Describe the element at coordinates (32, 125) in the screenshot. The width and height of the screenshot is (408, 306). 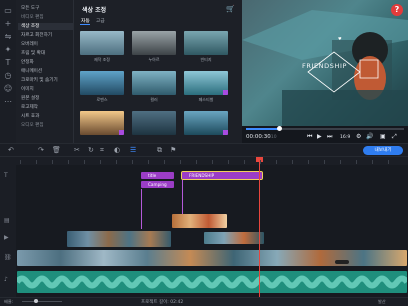
I see `tool-item: 오디오 편집` at that location.